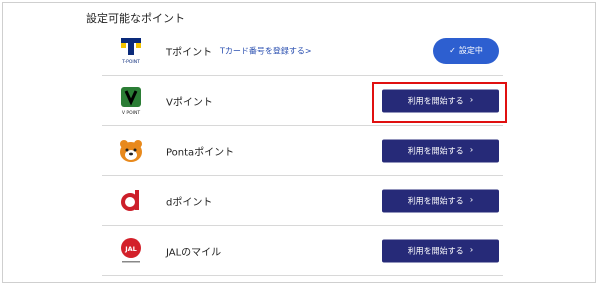 This screenshot has height=287, width=600. I want to click on svg-text: V POINT, so click(131, 113).